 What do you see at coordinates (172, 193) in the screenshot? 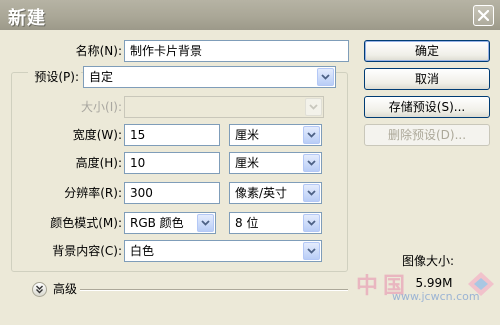
I see `resolution-input: 300` at bounding box center [172, 193].